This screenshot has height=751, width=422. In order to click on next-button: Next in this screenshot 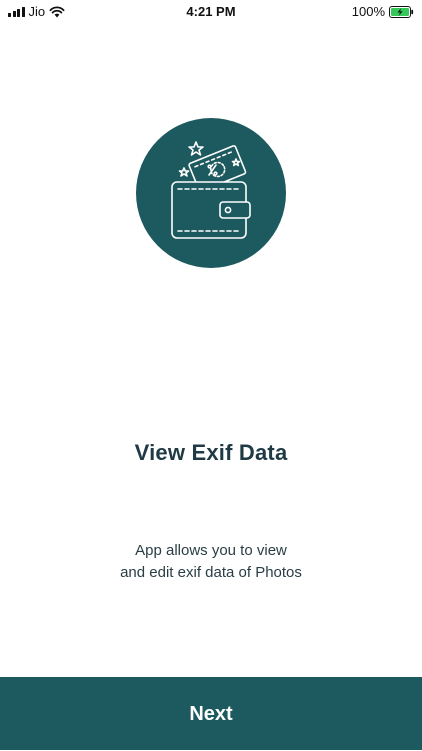, I will do `click(211, 713)`.